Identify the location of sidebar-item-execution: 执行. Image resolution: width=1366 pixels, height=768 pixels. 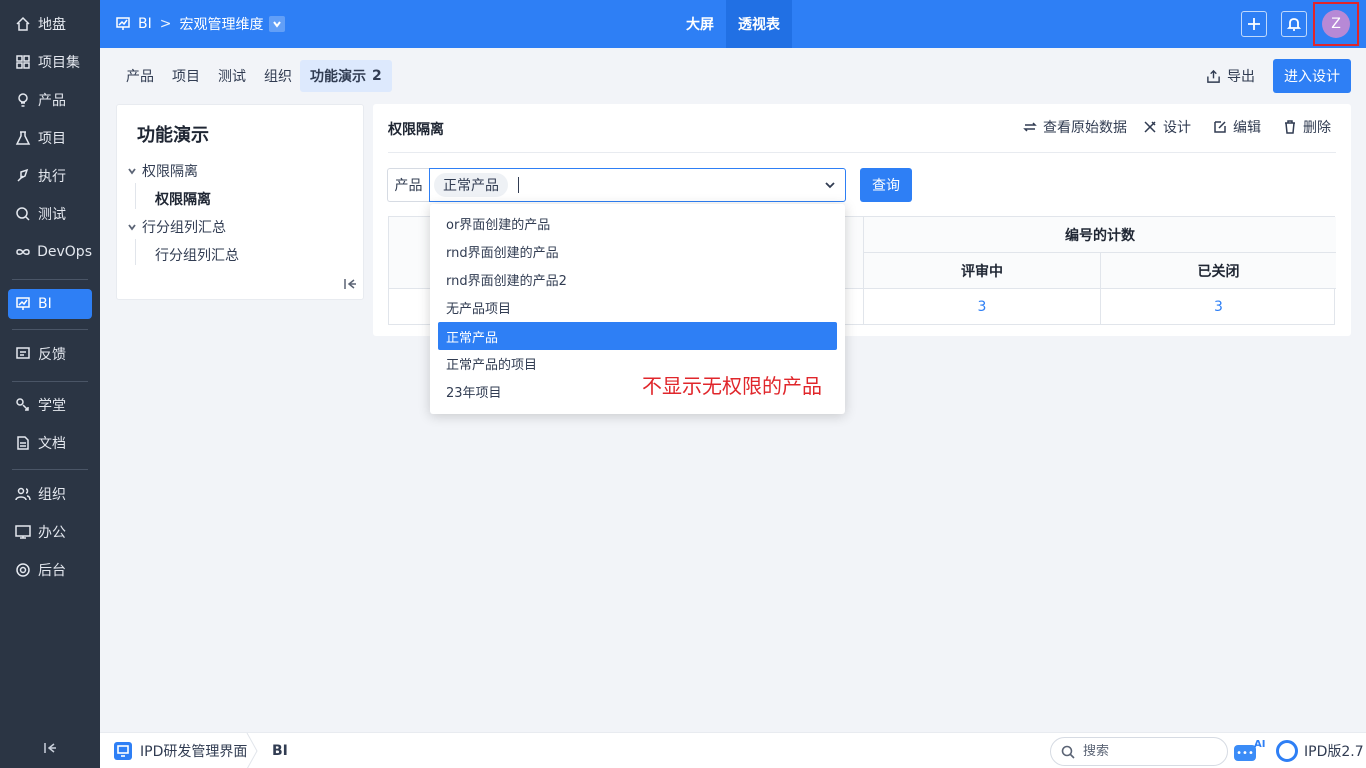
(50, 176).